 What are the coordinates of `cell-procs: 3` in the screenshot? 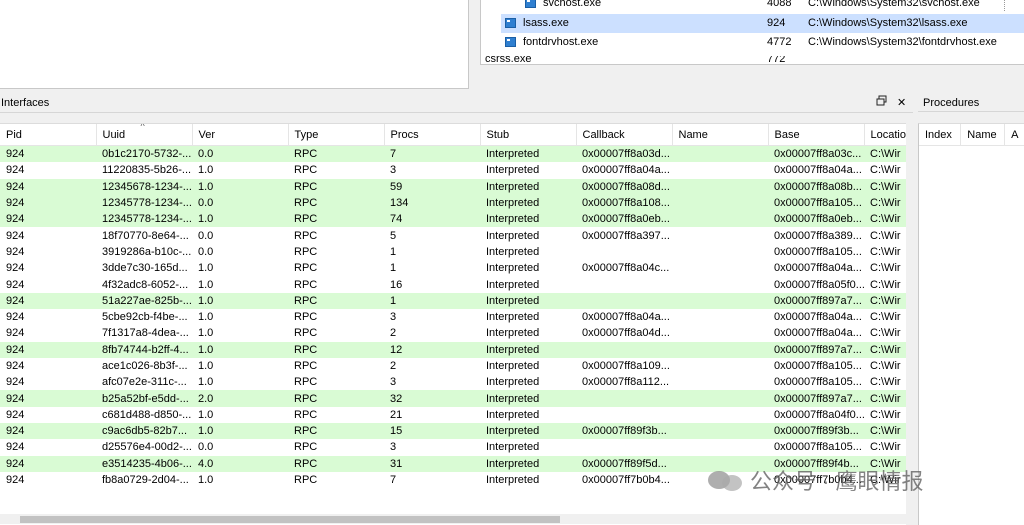 It's located at (393, 447).